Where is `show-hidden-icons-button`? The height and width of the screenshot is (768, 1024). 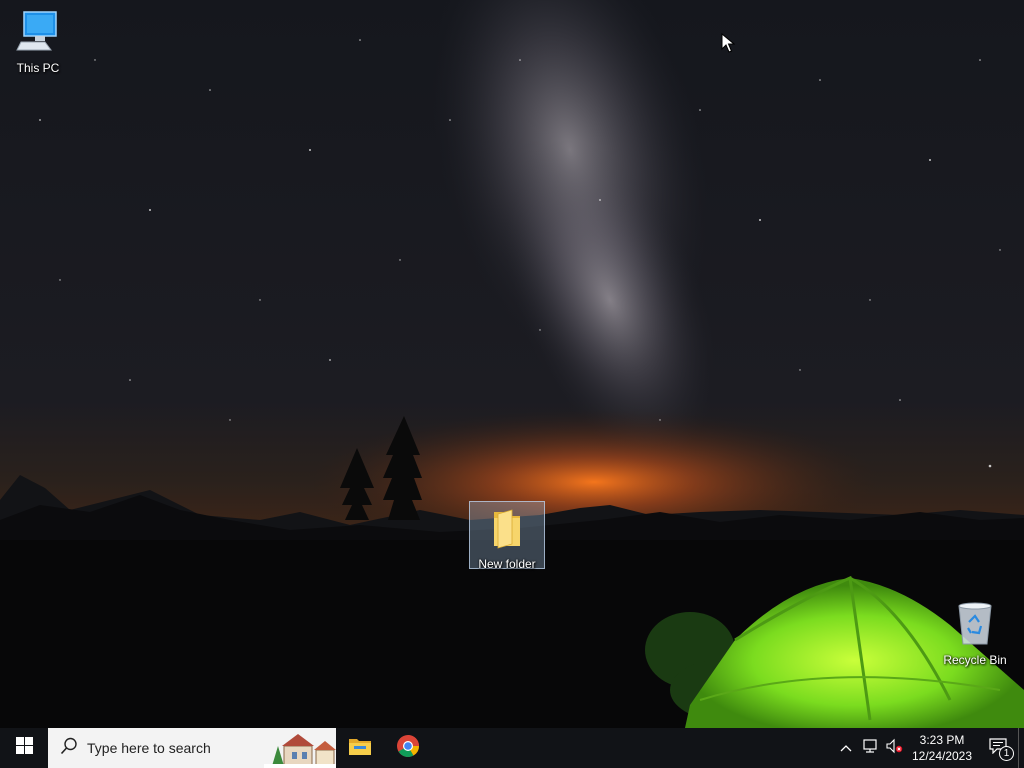 show-hidden-icons-button is located at coordinates (846, 748).